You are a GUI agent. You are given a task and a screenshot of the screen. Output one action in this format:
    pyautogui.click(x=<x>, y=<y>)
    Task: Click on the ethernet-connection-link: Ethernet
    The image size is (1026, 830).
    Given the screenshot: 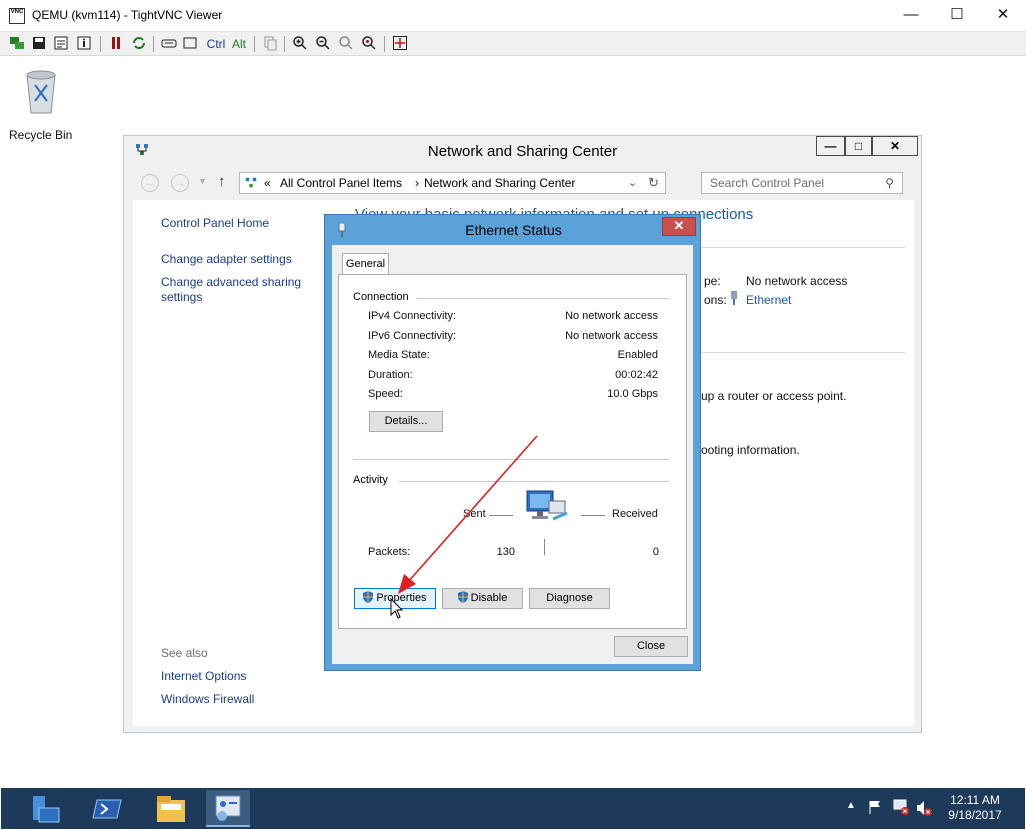 What is the action you would take?
    pyautogui.click(x=768, y=300)
    